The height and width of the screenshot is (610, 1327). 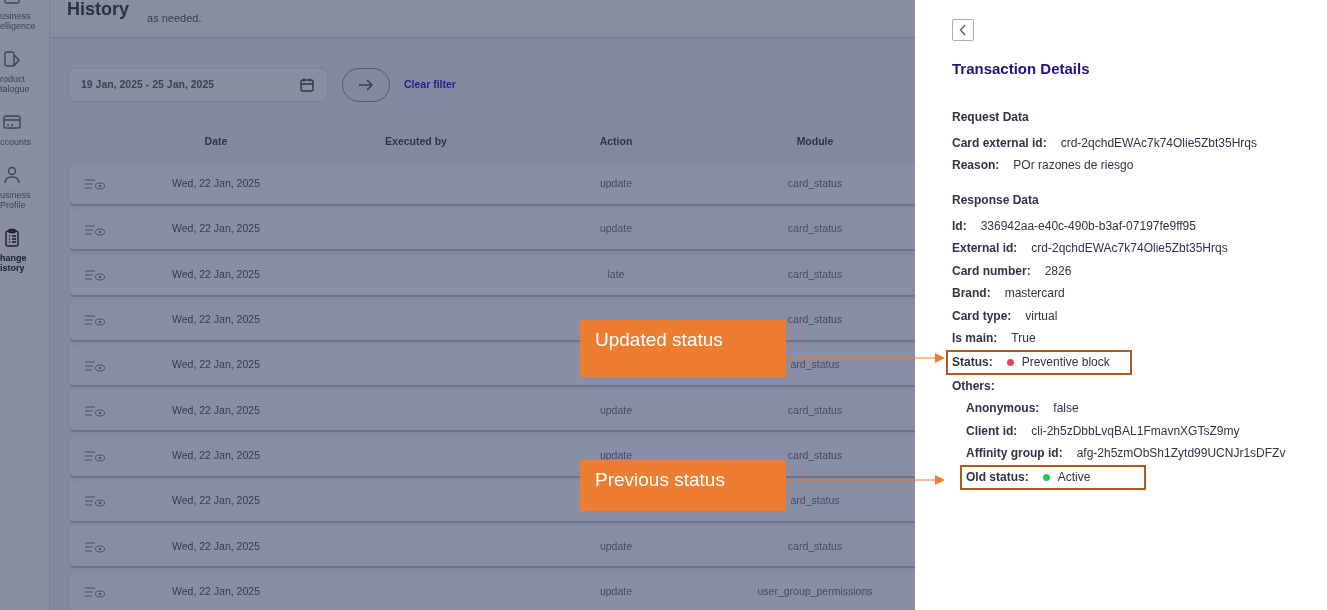 What do you see at coordinates (1065, 362) in the screenshot?
I see `field-value: Preventive block` at bounding box center [1065, 362].